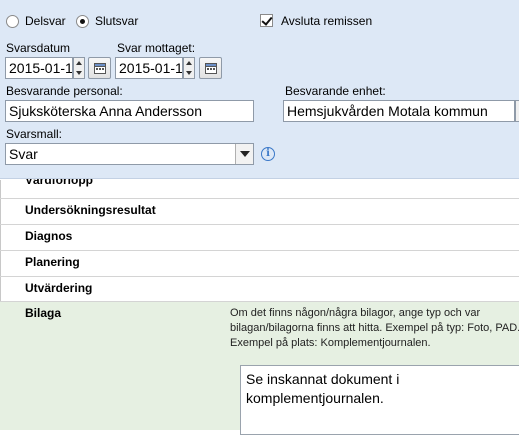 The width and height of the screenshot is (519, 435). I want to click on reply-date-calendar-button, so click(99, 68).